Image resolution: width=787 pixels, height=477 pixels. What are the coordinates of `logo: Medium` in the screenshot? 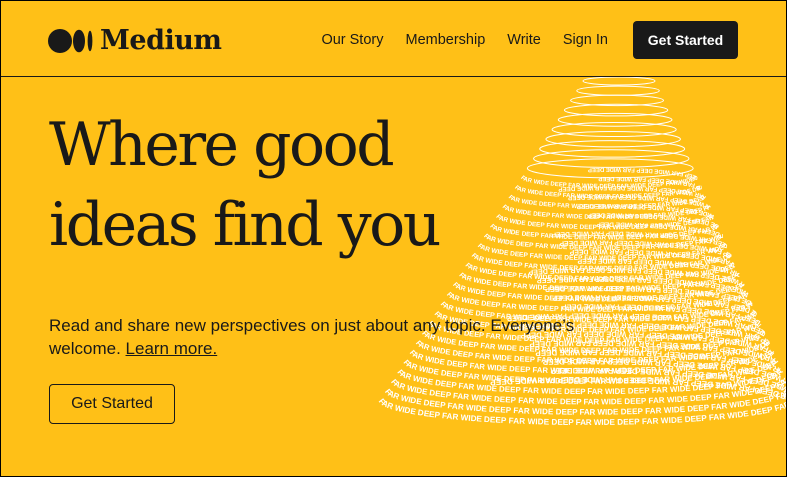 It's located at (135, 40).